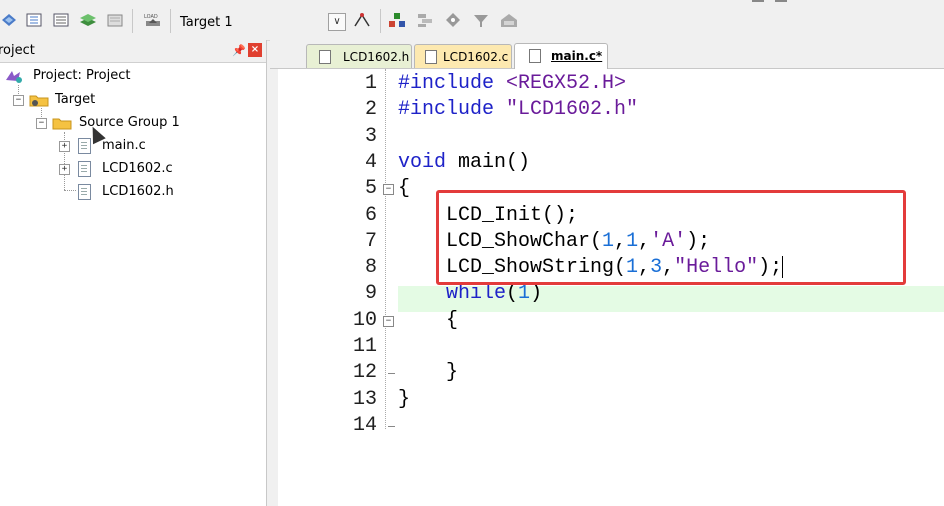 This screenshot has height=506, width=944. Describe the element at coordinates (370, 188) in the screenshot. I see `line-number: 5` at that location.